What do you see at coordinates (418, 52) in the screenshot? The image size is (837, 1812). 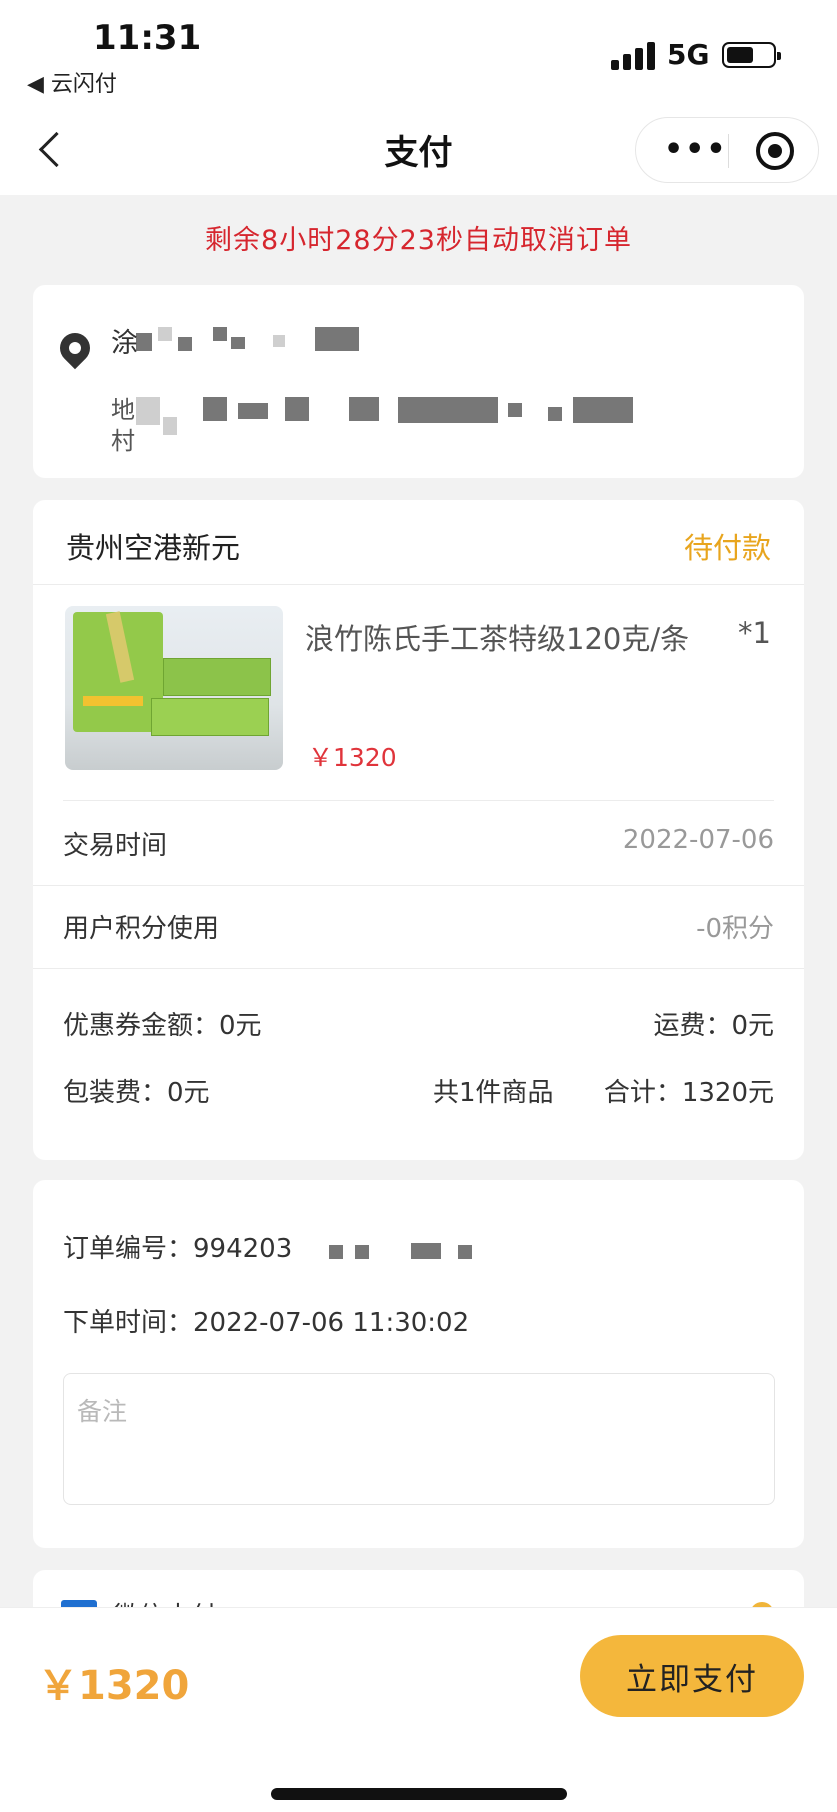 I see `status-bar: 11:31 ◀ 云闪付 5G` at bounding box center [418, 52].